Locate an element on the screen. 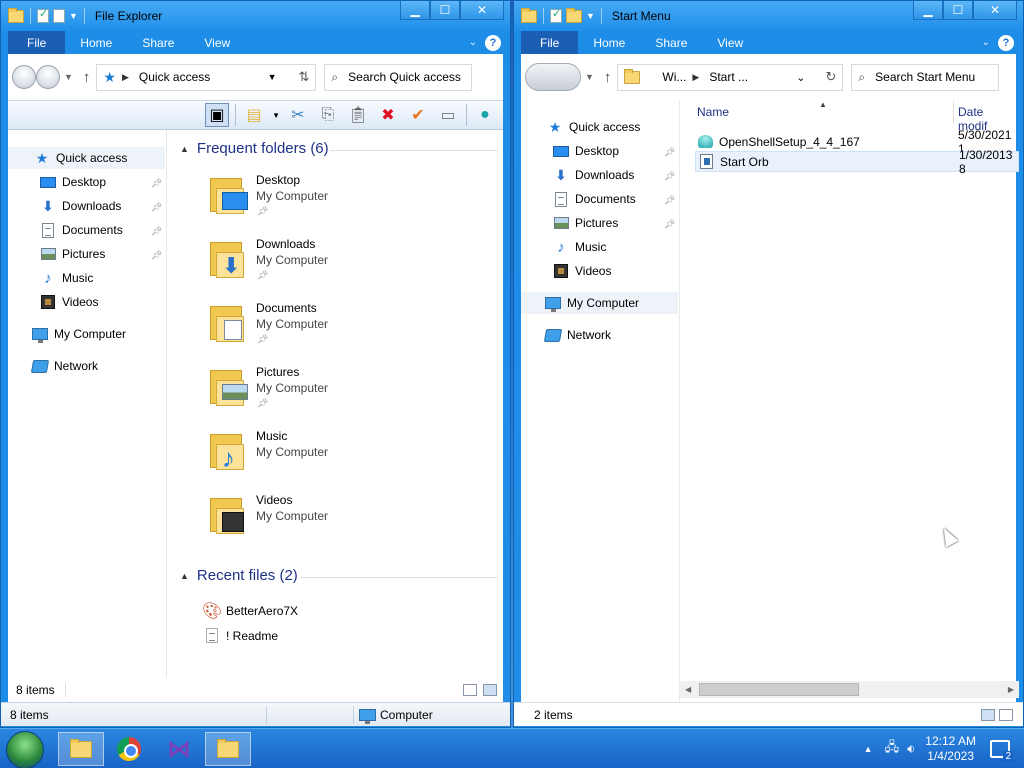 This screenshot has width=1024, height=768. folder-documents-icon is located at coordinates (228, 322).